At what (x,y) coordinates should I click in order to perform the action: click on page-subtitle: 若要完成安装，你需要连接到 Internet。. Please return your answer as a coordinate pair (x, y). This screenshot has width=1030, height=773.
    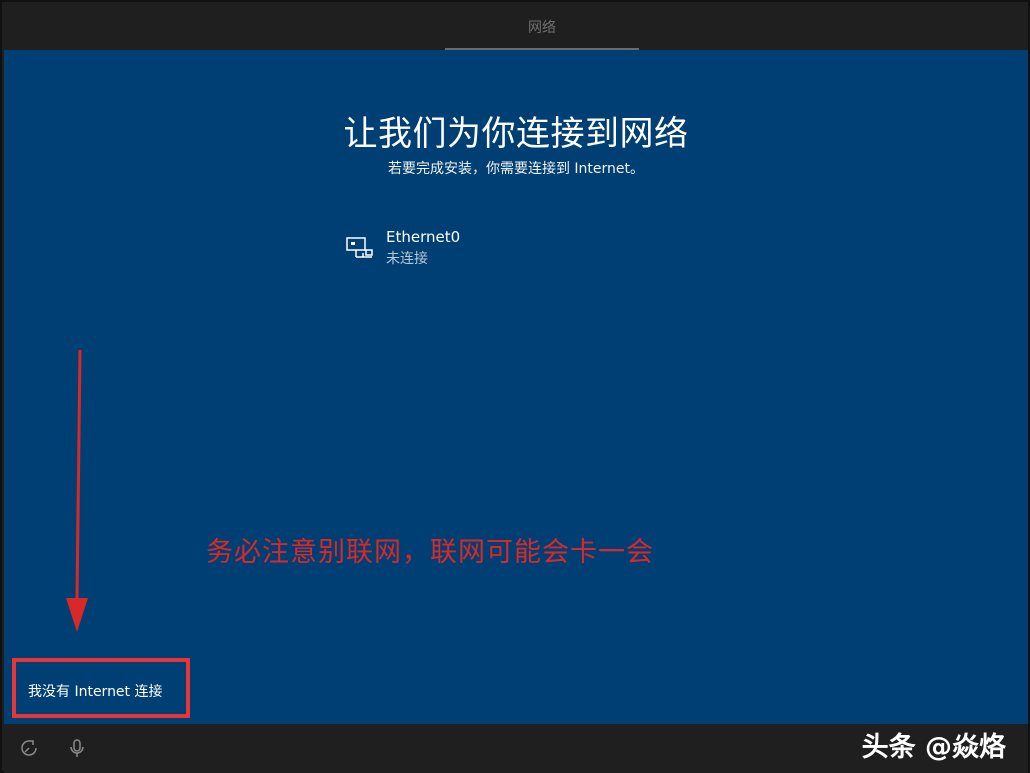
    Looking at the image, I should click on (516, 169).